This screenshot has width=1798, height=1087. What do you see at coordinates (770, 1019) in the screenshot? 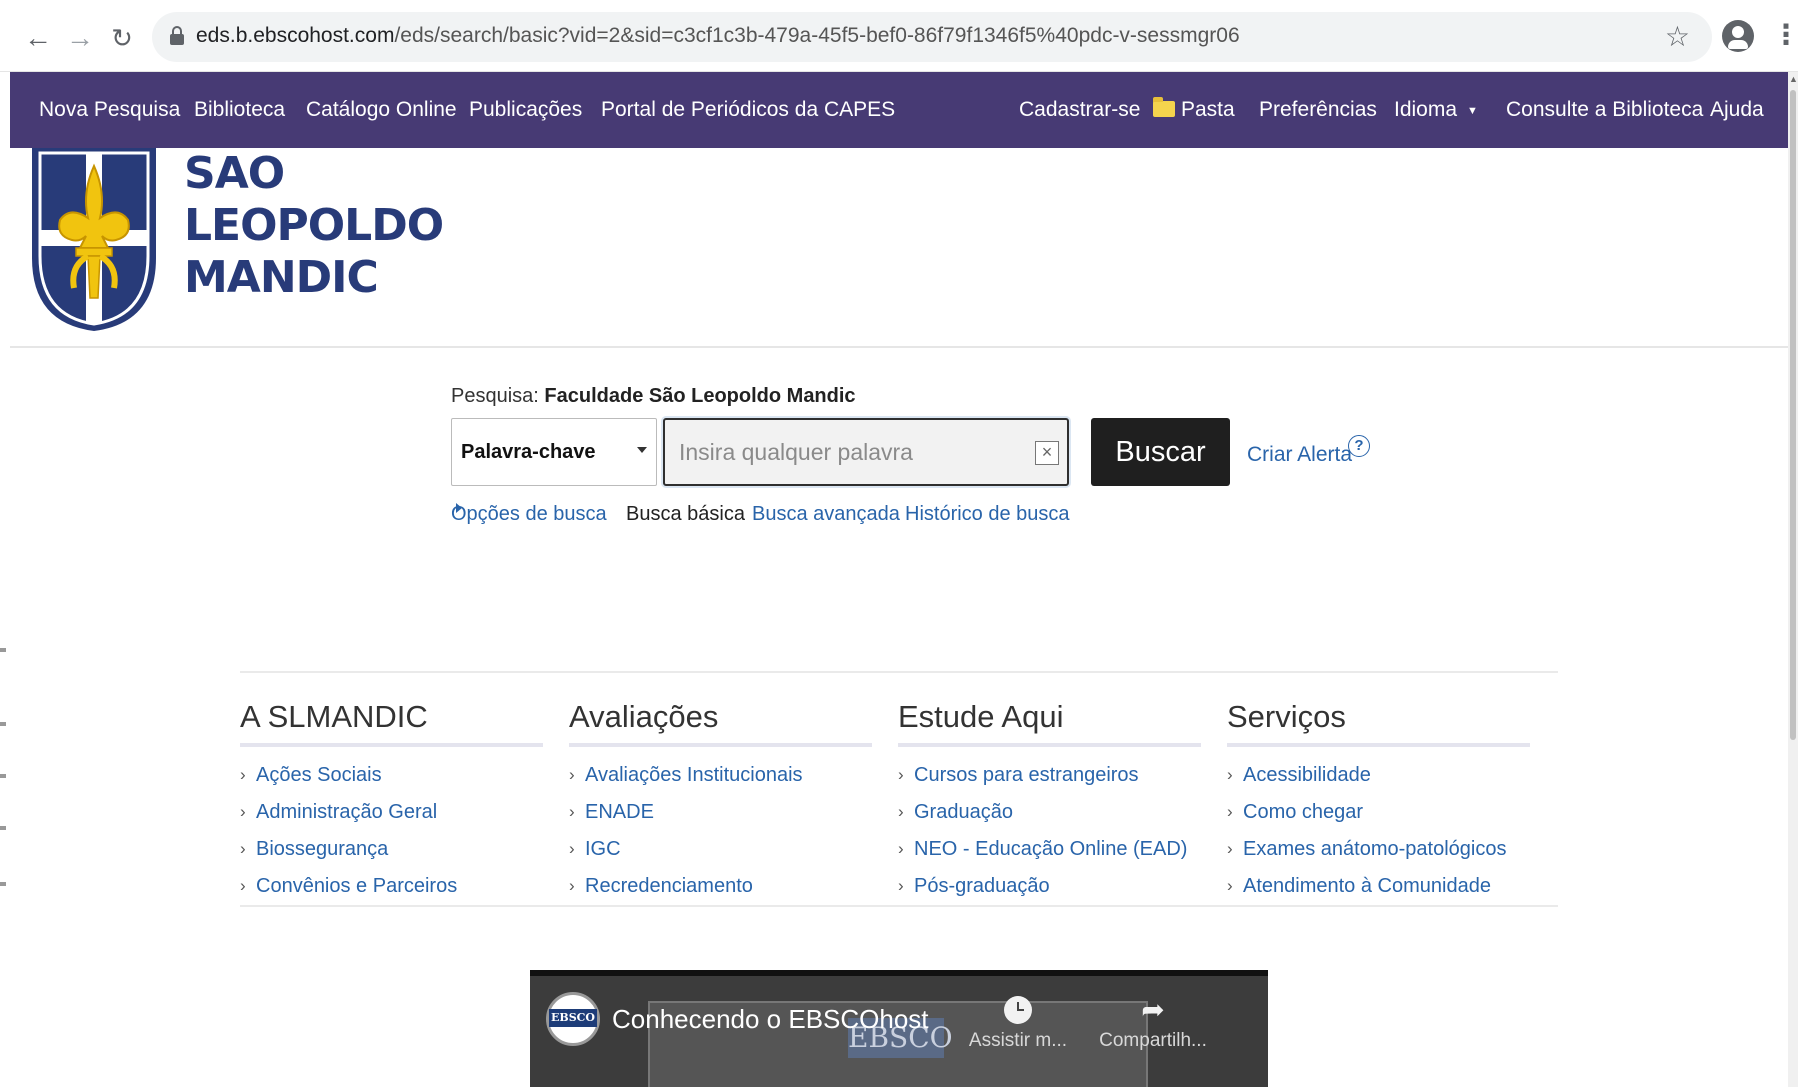
I see `video-title: Conhecendo o EBSCOhost` at bounding box center [770, 1019].